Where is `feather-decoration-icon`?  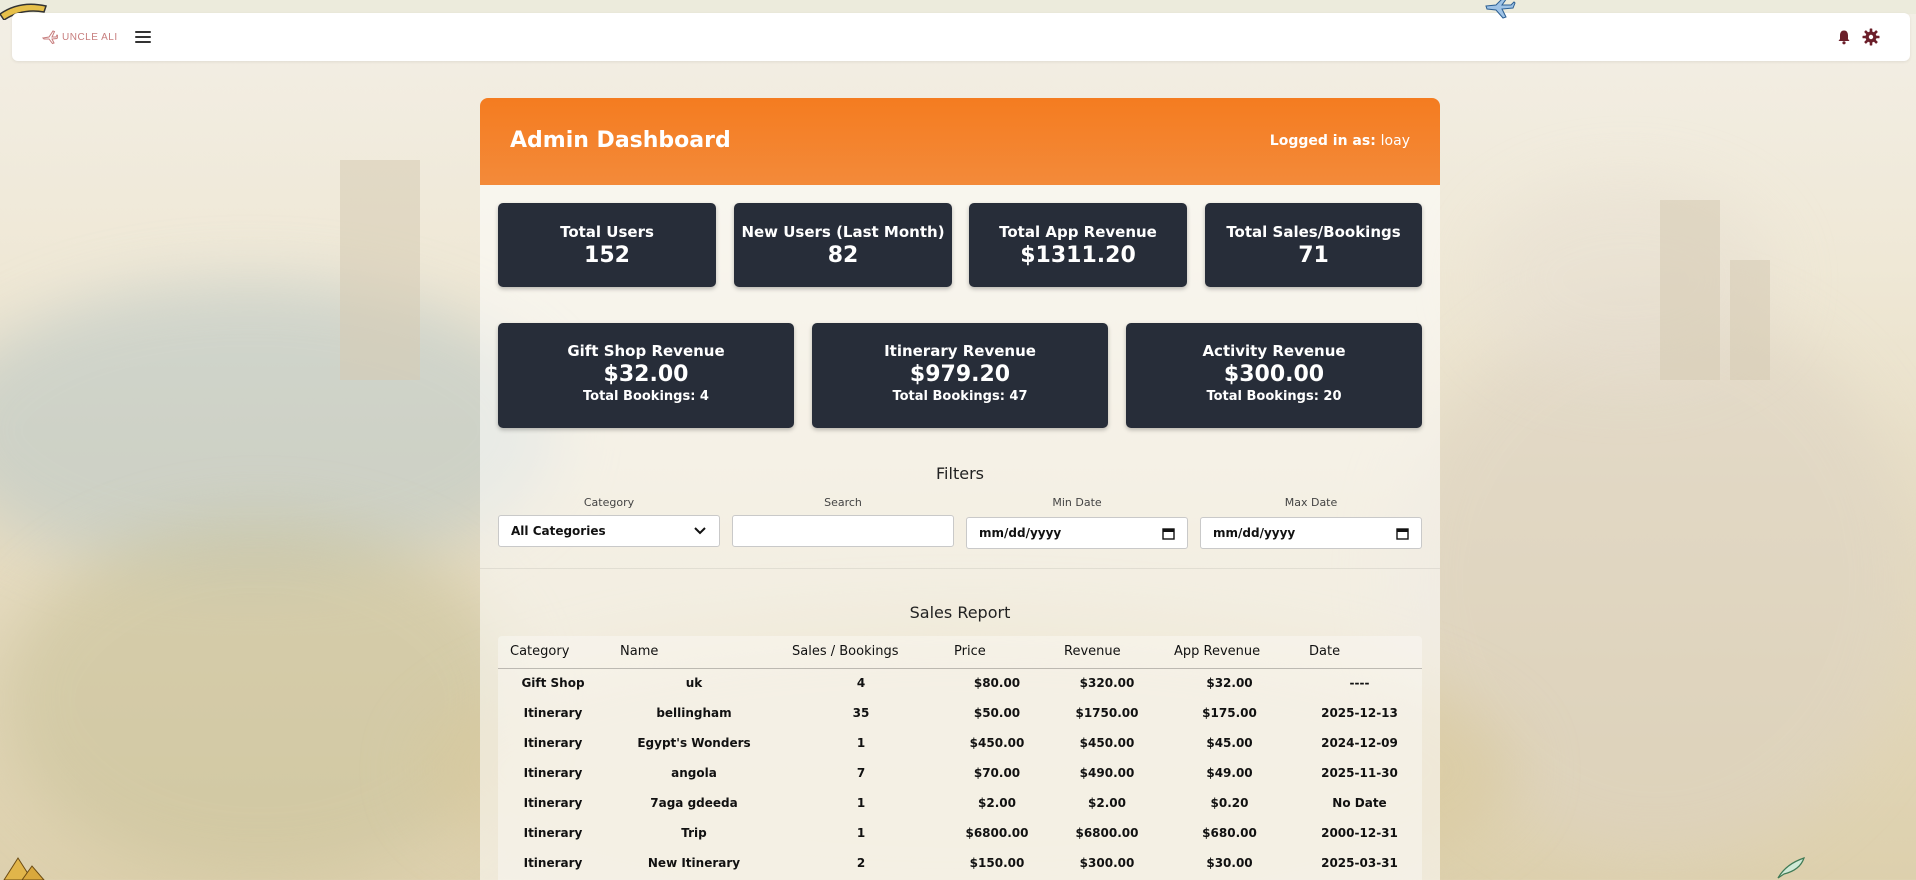 feather-decoration-icon is located at coordinates (1791, 868).